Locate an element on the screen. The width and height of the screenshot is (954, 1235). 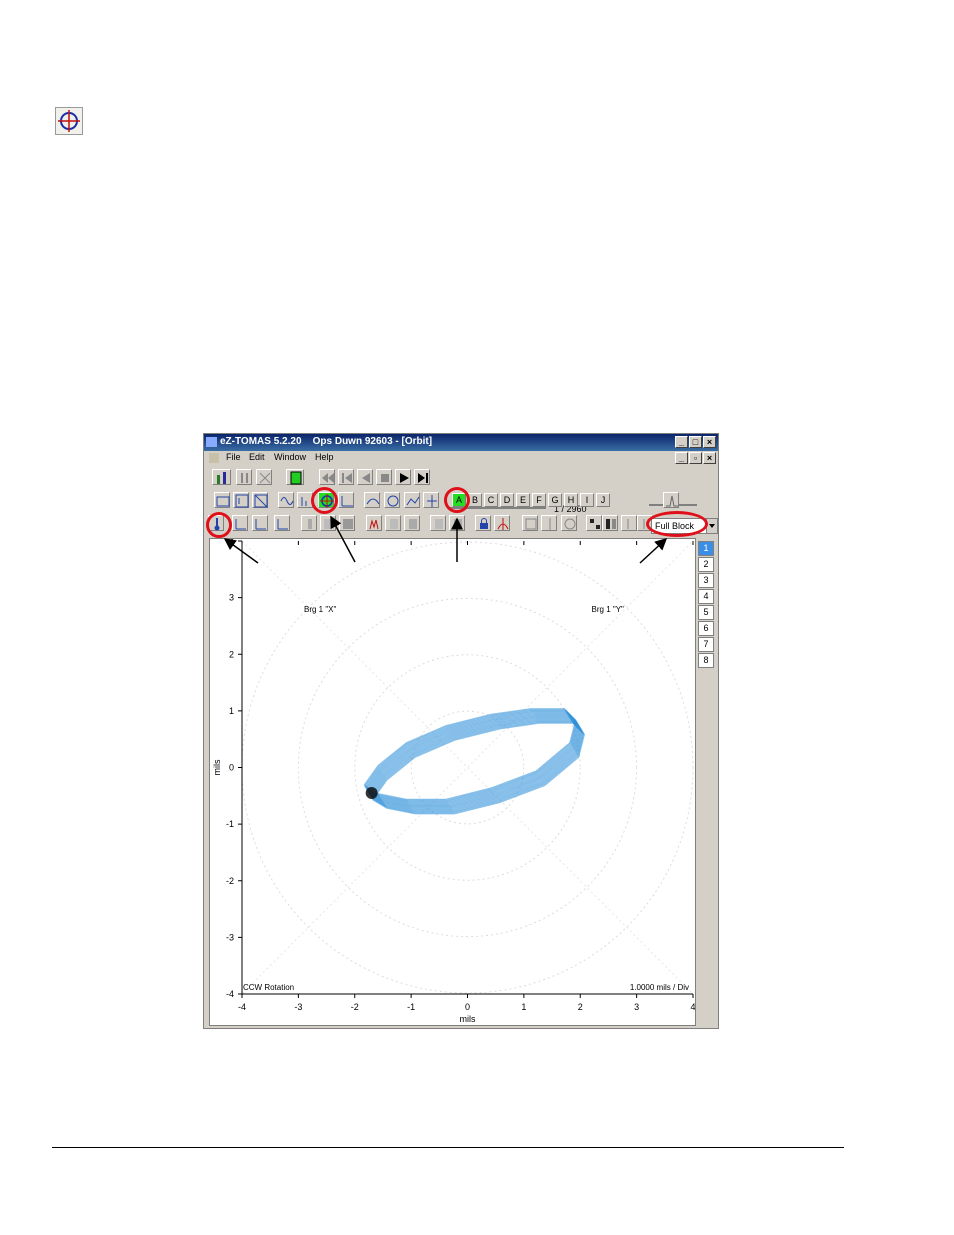
x-tick-label: -3 is located at coordinates (298, 1007).